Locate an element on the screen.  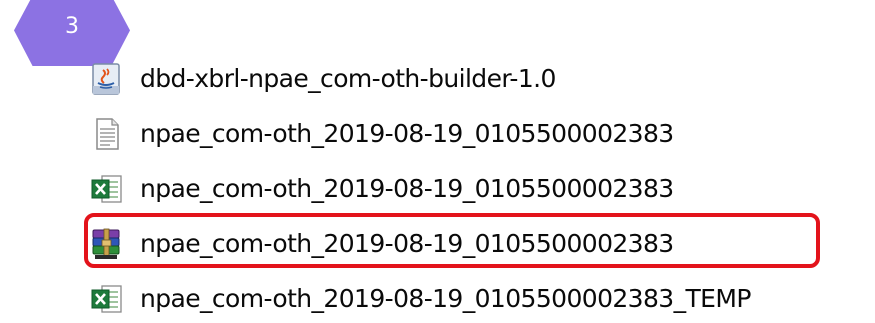
file-name: dbd-xbrl-npae_com-oth-builder-1.0 is located at coordinates (348, 78).